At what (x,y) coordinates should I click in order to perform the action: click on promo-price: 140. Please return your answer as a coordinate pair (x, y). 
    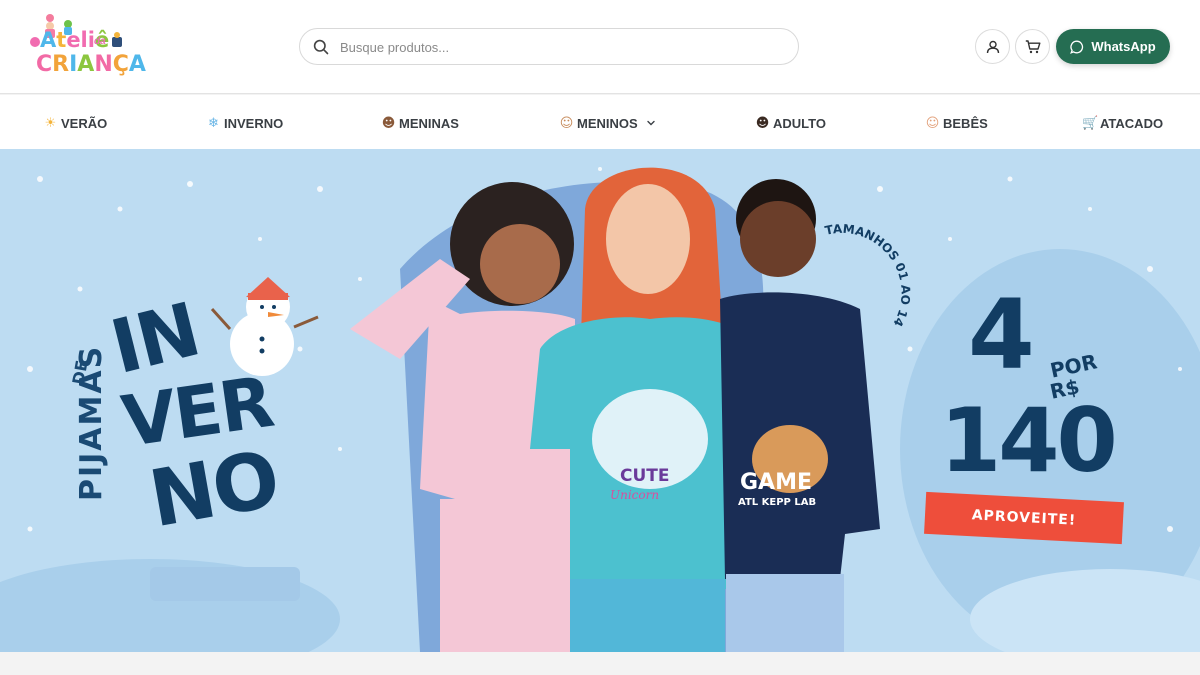
    Looking at the image, I should click on (1029, 440).